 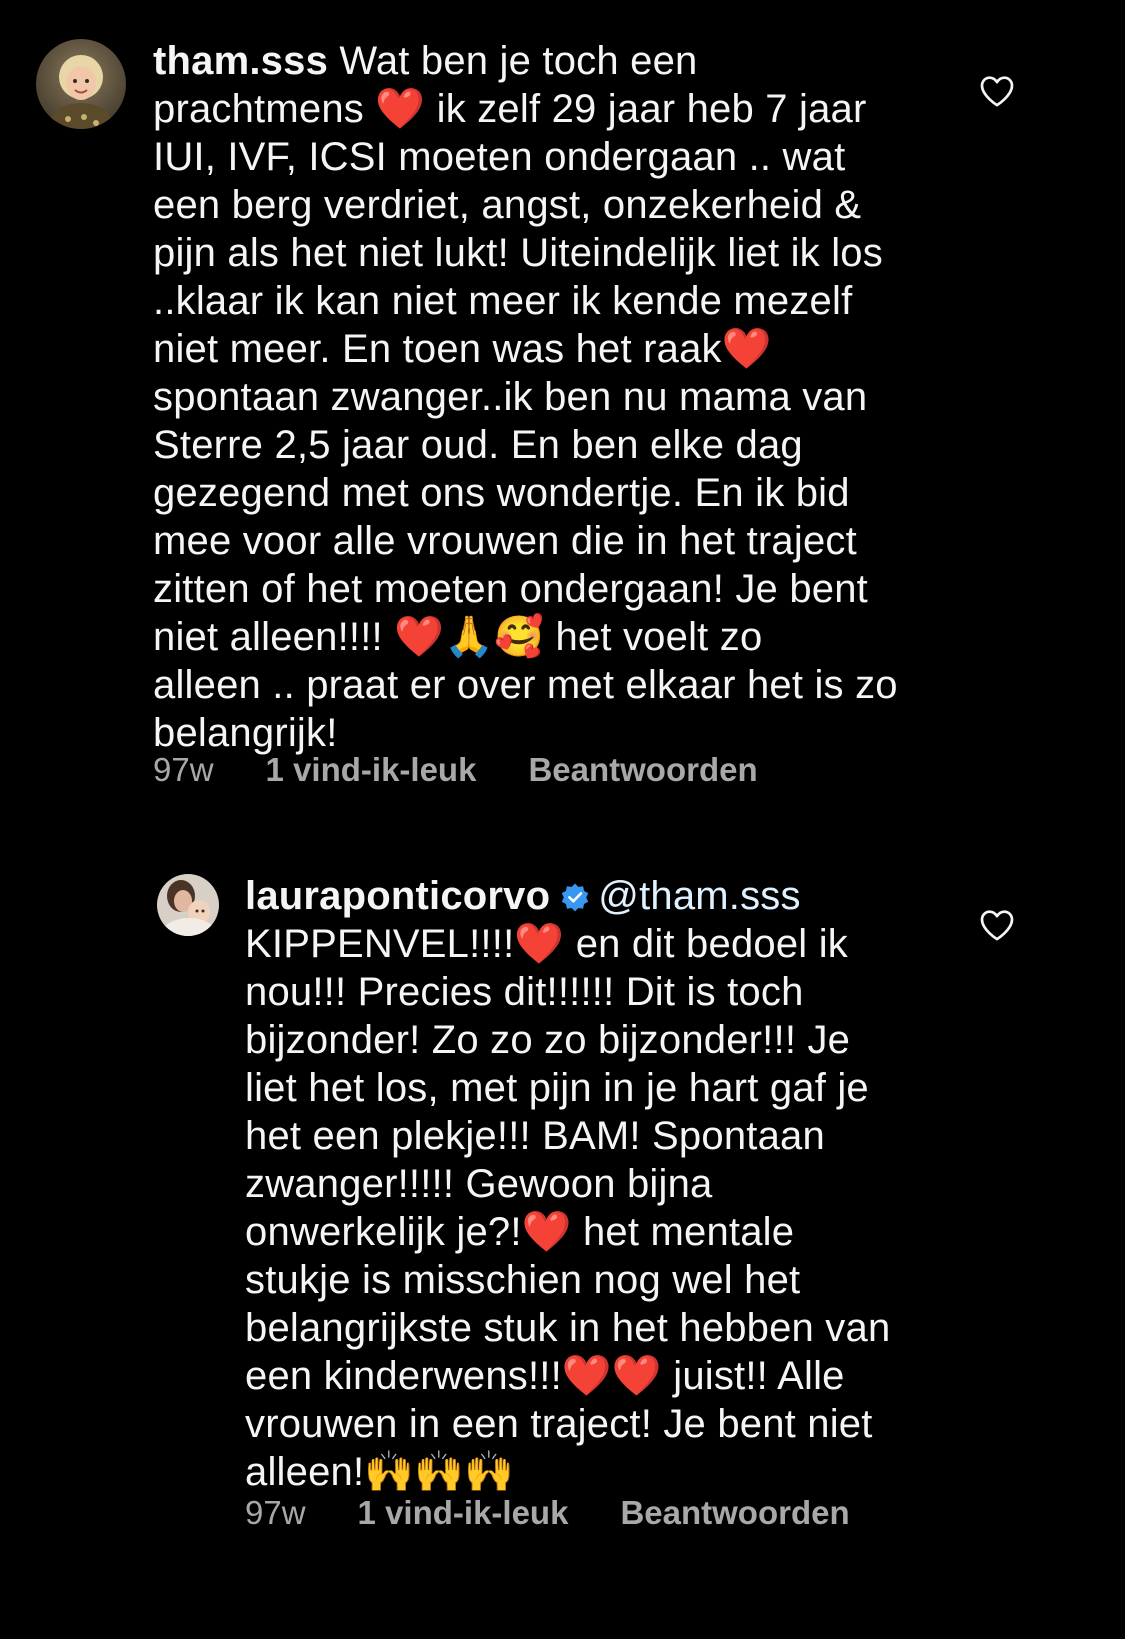 What do you see at coordinates (575, 897) in the screenshot?
I see `verified-badge-icon` at bounding box center [575, 897].